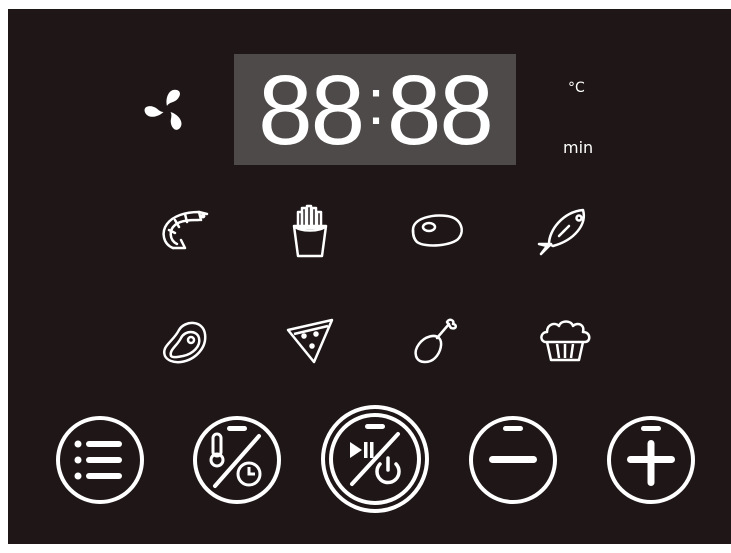 Image resolution: width=731 pixels, height=553 pixels. Describe the element at coordinates (435, 342) in the screenshot. I see `chicken-leg-icon` at that location.